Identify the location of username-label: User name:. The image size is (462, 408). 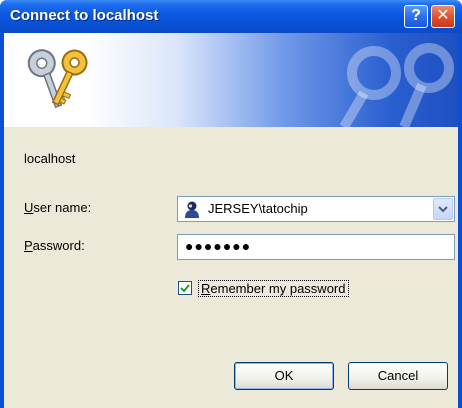
(57, 207).